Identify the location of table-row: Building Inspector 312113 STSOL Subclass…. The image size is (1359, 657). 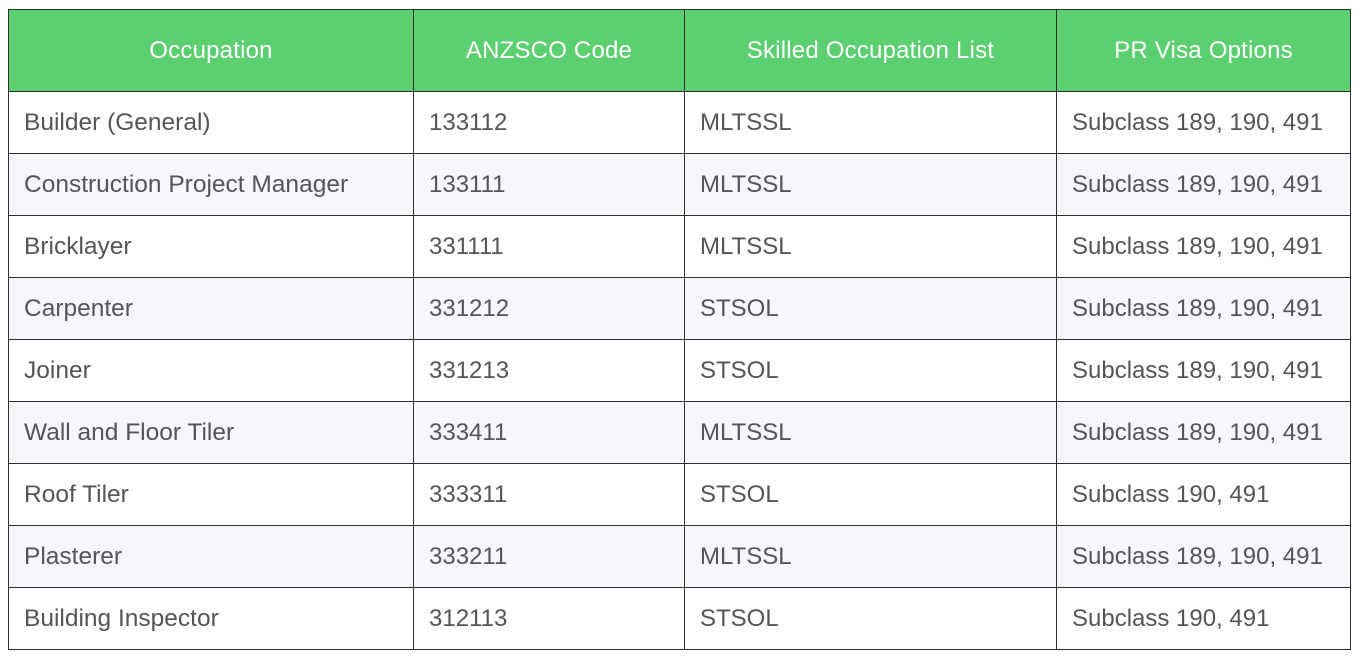
(679, 618).